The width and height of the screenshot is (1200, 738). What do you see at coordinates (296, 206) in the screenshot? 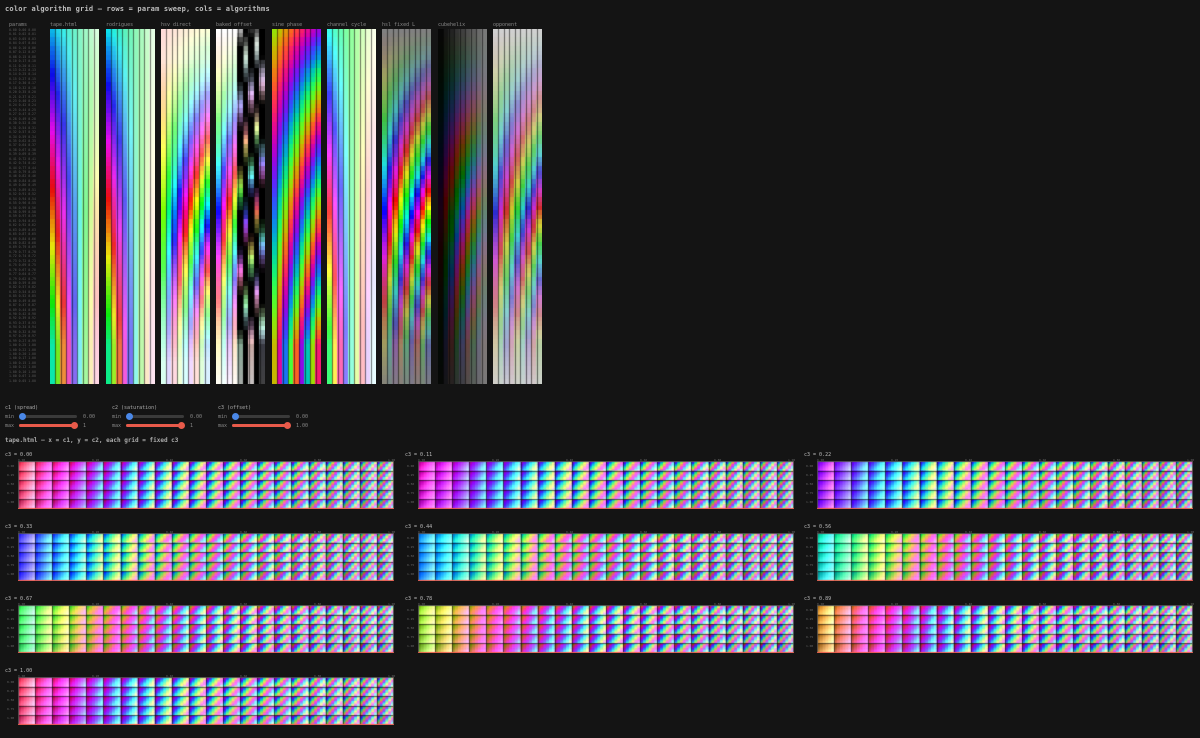
I see `algorithm-strip-sine-phase` at bounding box center [296, 206].